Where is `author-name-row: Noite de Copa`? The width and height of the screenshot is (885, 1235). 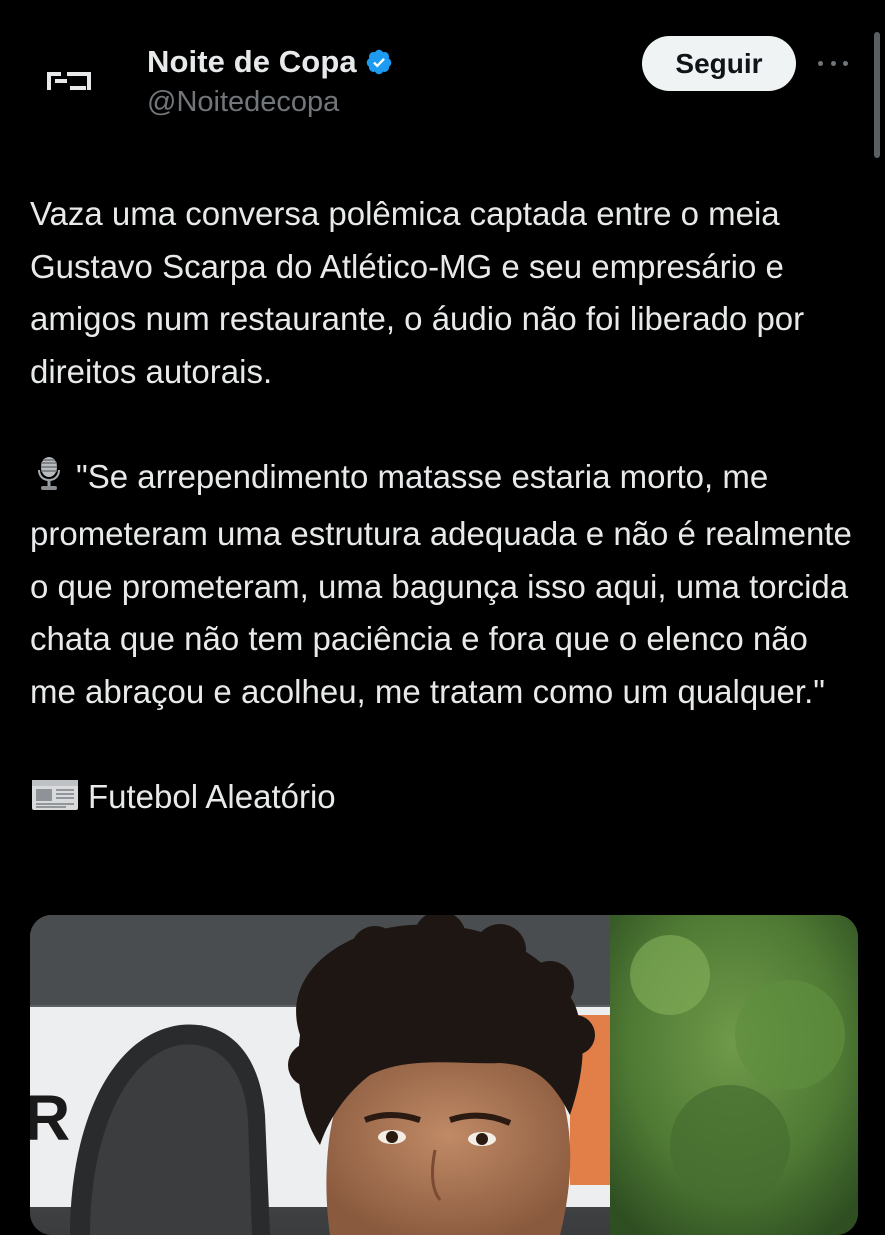
author-name-row: Noite de Copa is located at coordinates (270, 62).